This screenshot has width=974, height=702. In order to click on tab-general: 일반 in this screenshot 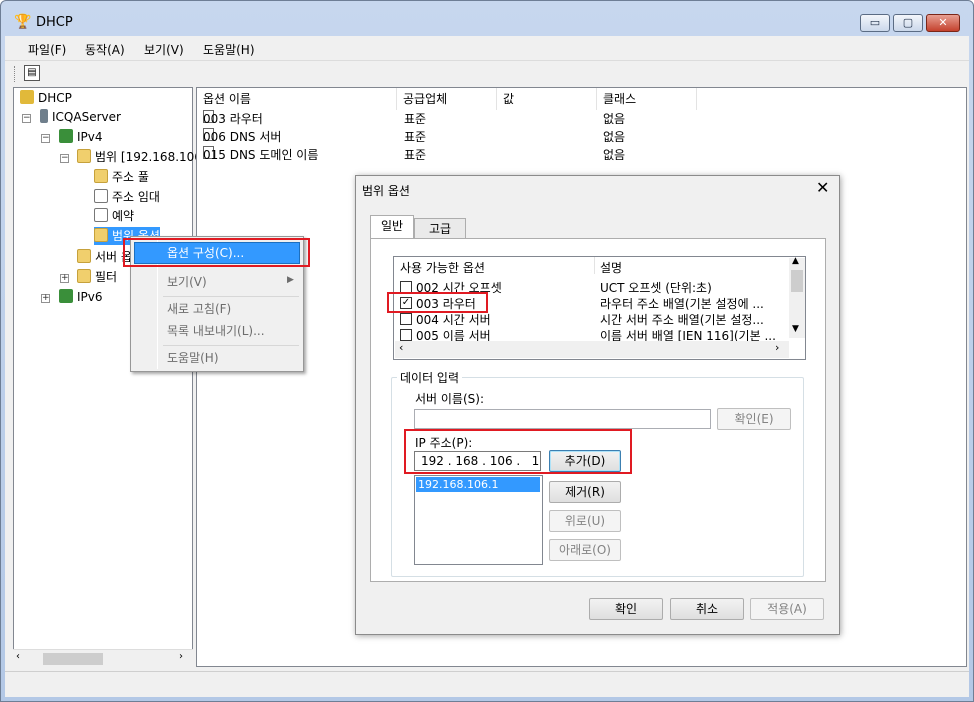, I will do `click(392, 227)`.